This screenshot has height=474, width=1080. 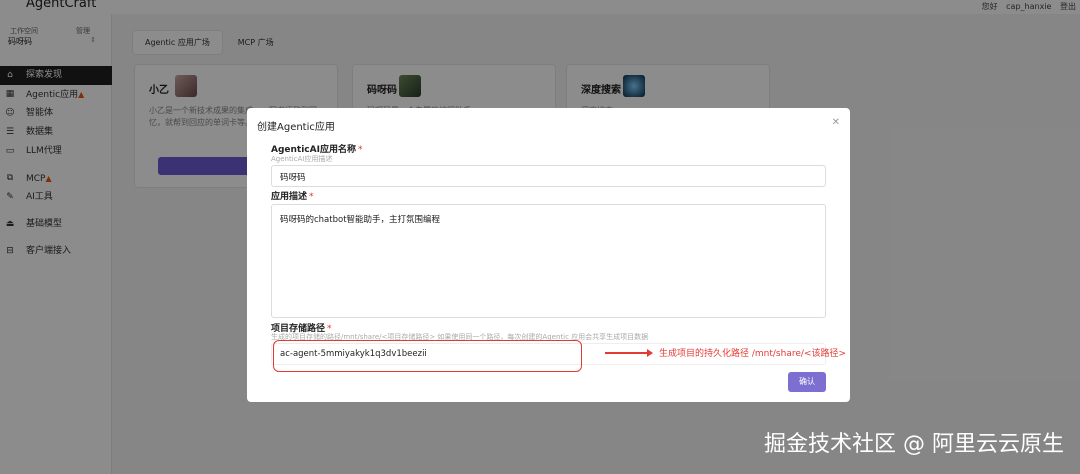 What do you see at coordinates (914, 444) in the screenshot?
I see `watermark: 掘金技术社区 @ 阿里云云原生` at bounding box center [914, 444].